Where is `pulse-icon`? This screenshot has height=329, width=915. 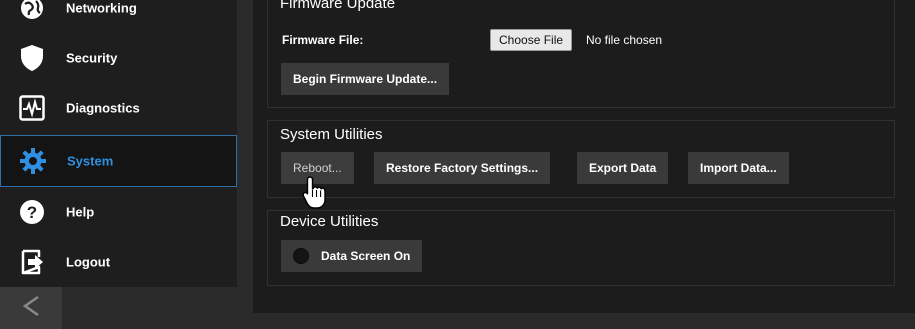 pulse-icon is located at coordinates (32, 108).